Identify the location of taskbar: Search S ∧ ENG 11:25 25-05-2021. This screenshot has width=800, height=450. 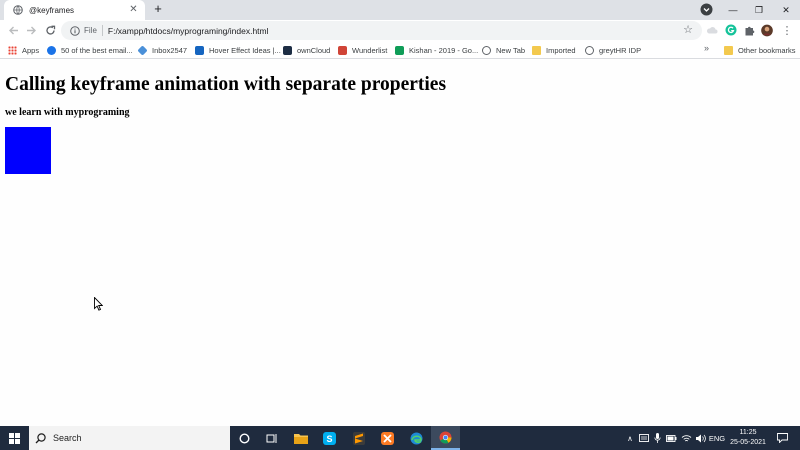
(400, 438).